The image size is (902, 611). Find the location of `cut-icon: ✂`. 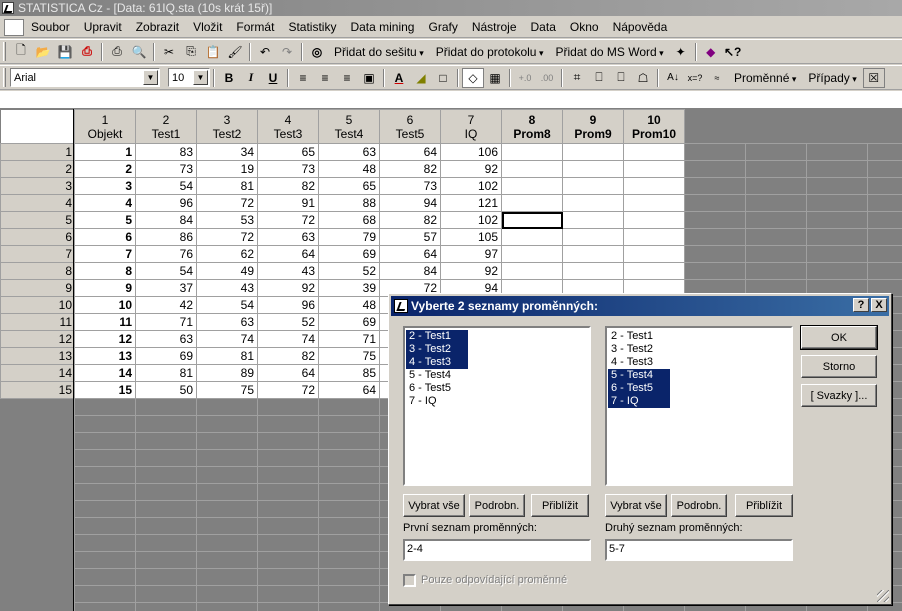

cut-icon: ✂ is located at coordinates (169, 52).